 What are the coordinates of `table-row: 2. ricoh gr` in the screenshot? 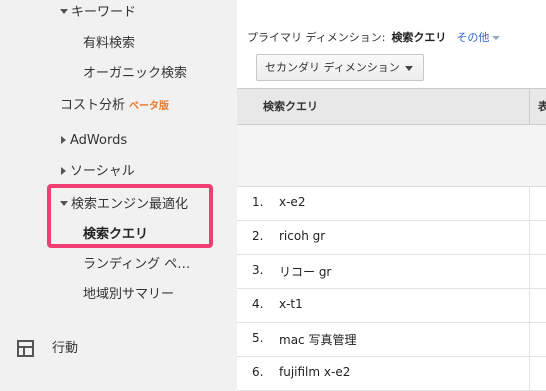 It's located at (391, 238).